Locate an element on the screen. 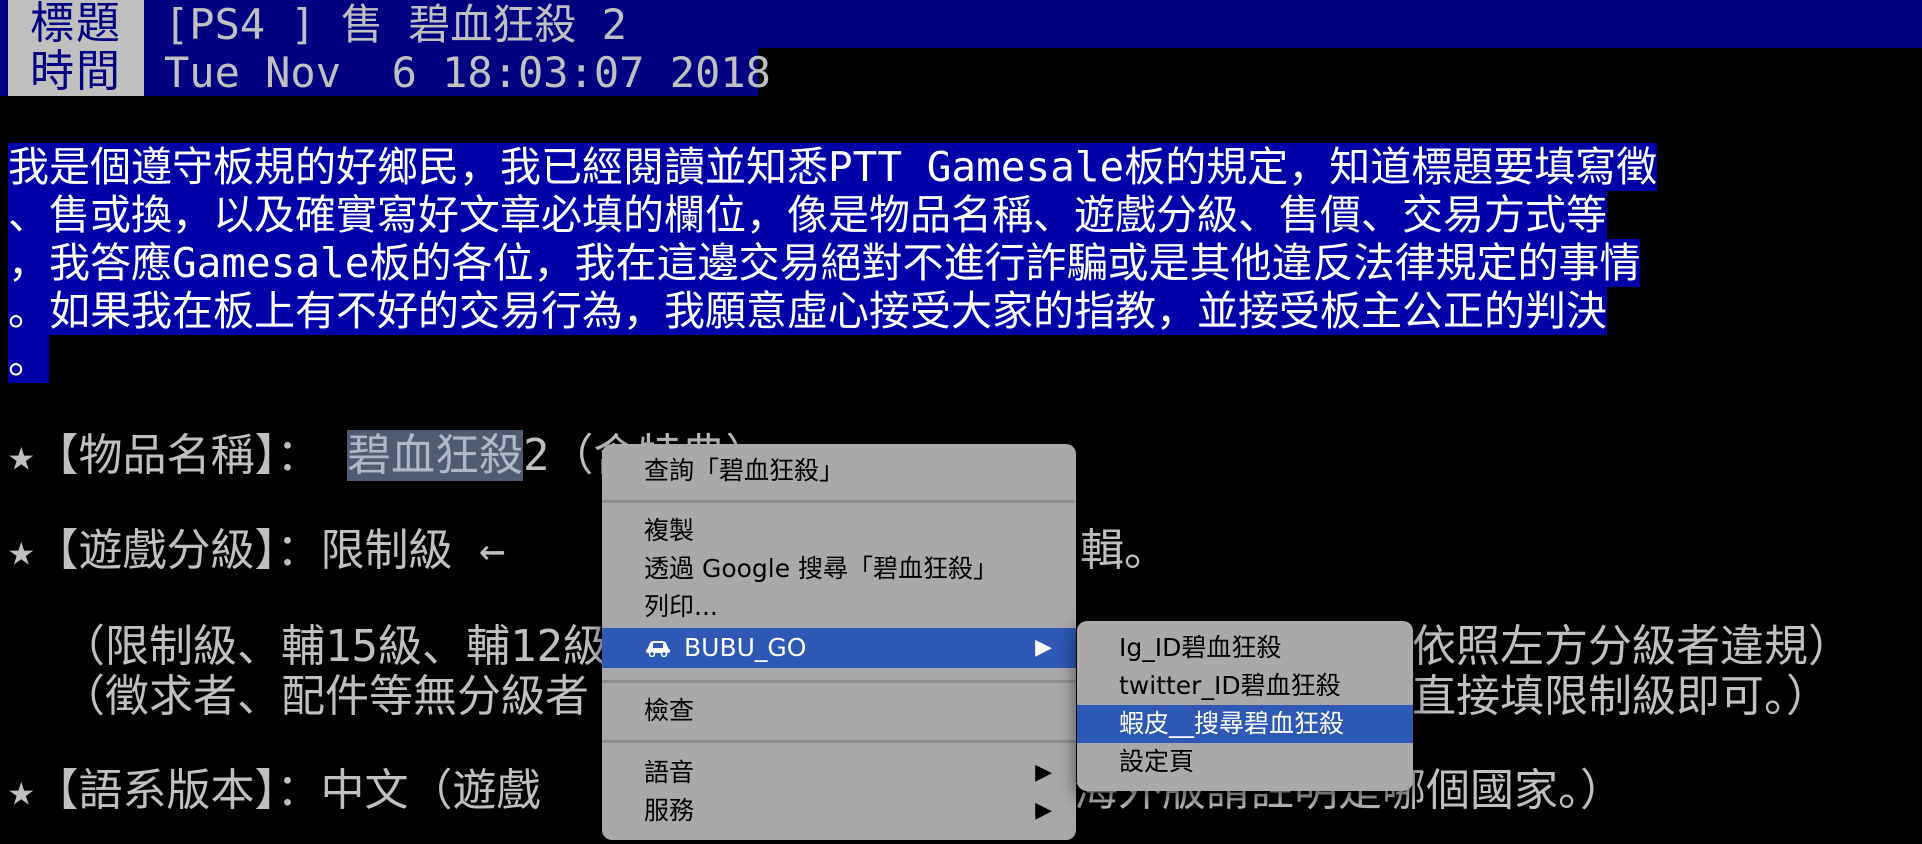 Image resolution: width=1922 pixels, height=844 pixels. rating-note-1: （限制級、輔15級、輔12級 is located at coordinates (307, 646).